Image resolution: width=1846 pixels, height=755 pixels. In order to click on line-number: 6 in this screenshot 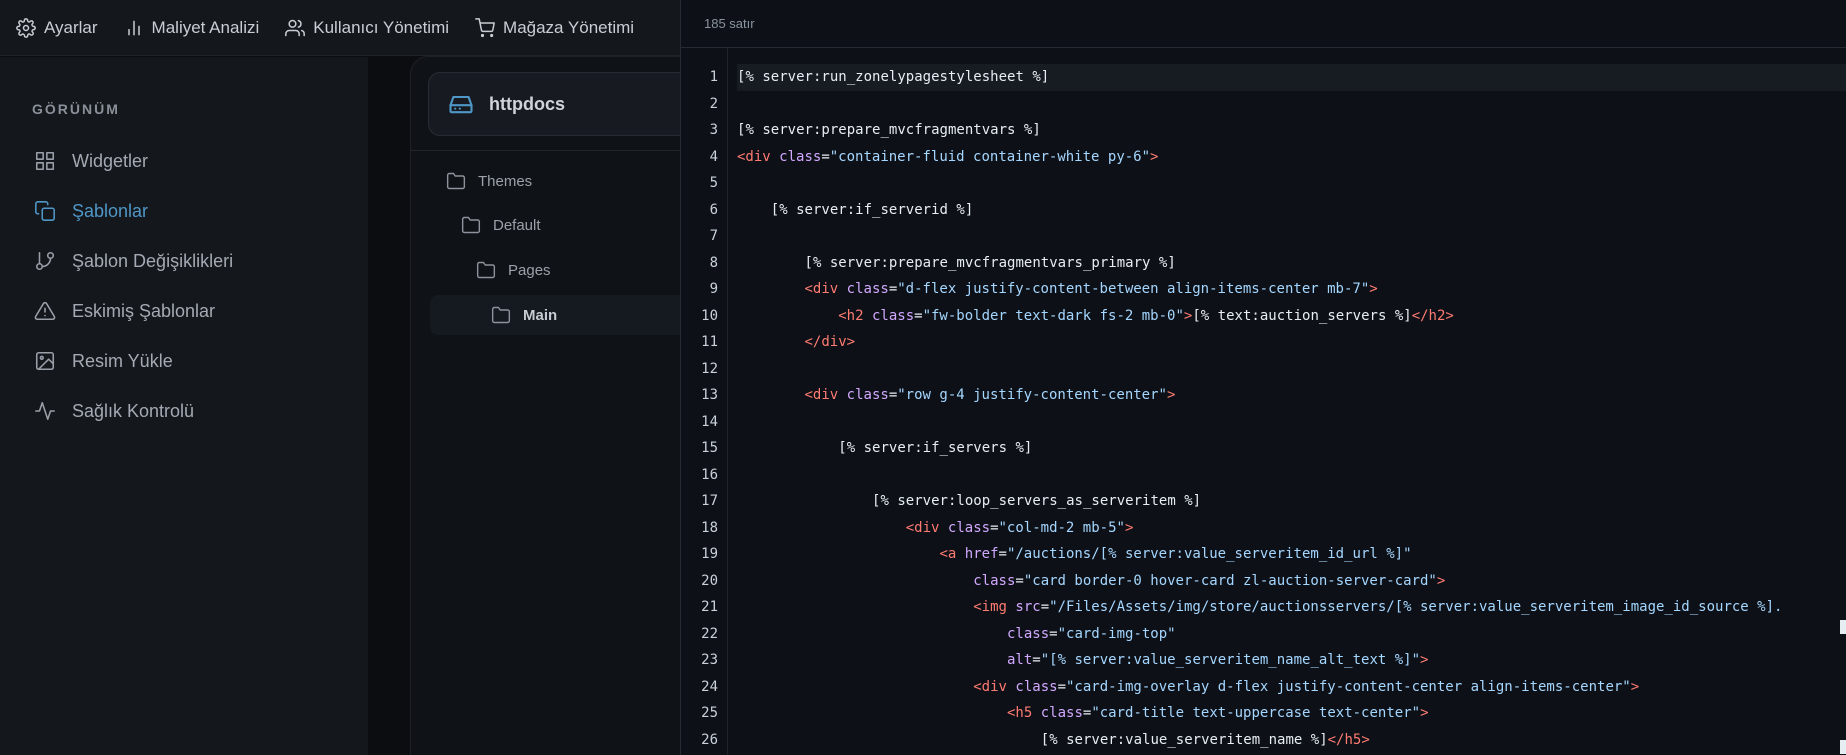, I will do `click(713, 209)`.